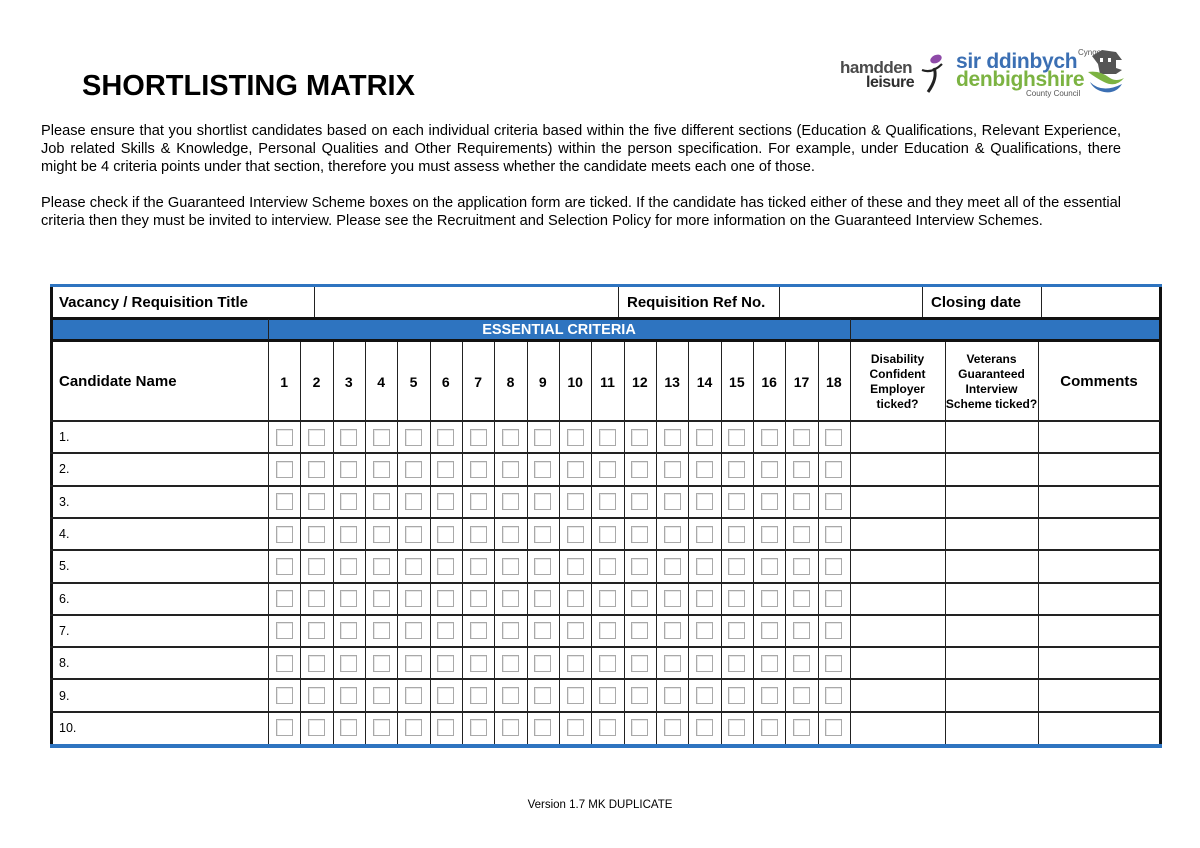 The height and width of the screenshot is (848, 1200). Describe the element at coordinates (159, 599) in the screenshot. I see `candidate-name-field: 6.` at that location.